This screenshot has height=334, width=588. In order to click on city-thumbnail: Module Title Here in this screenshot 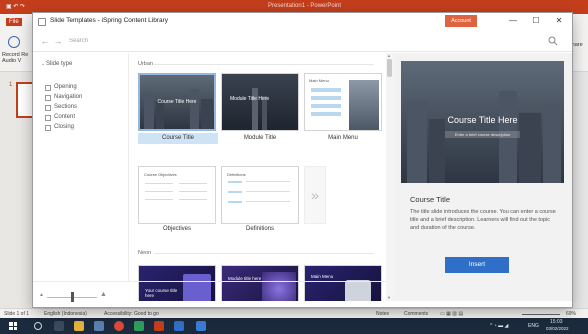, I will do `click(260, 102)`.